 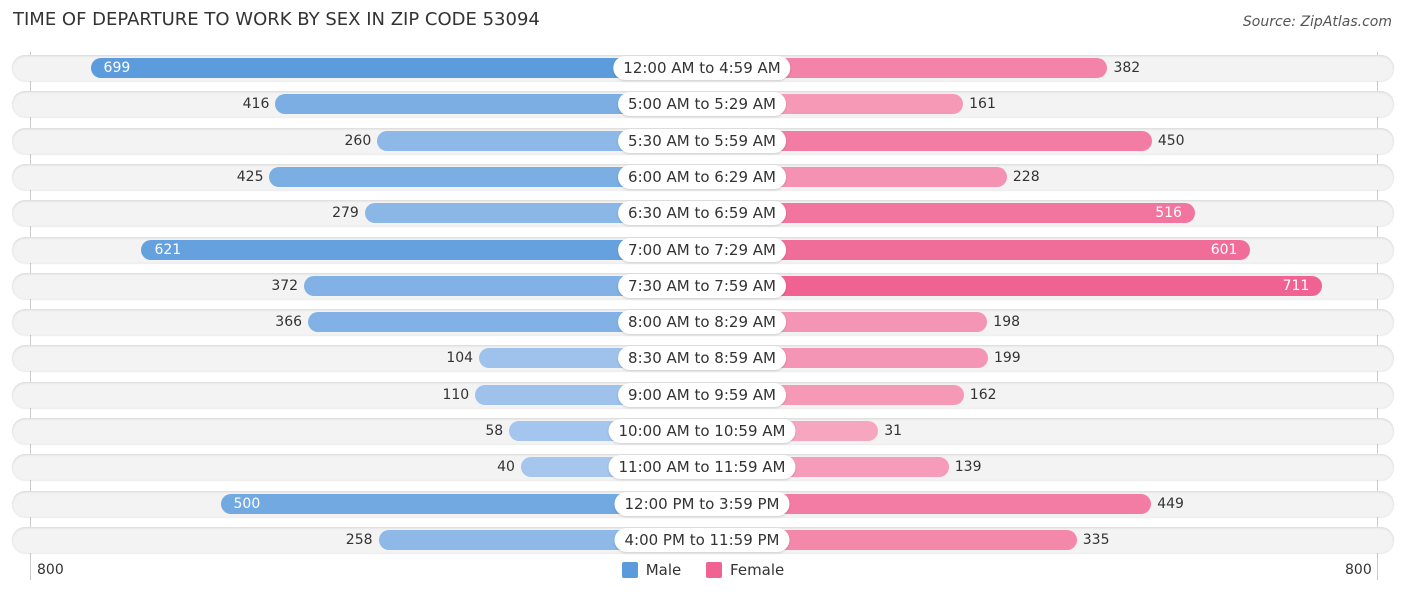 What do you see at coordinates (1317, 22) in the screenshot?
I see `source-label: Source: ZipAtlas.com` at bounding box center [1317, 22].